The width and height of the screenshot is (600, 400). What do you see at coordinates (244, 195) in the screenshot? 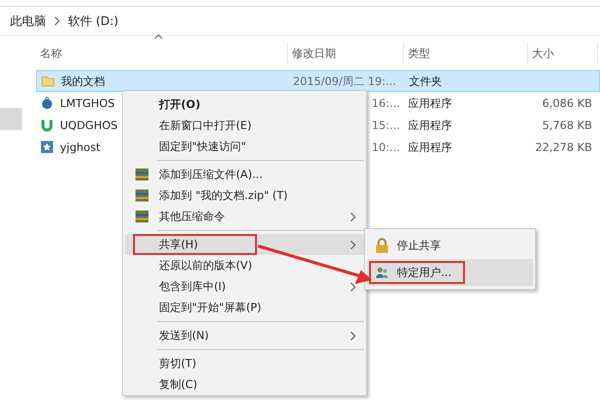
I see `menu-item: 添加到 "我的文档.zip" (T)` at bounding box center [244, 195].